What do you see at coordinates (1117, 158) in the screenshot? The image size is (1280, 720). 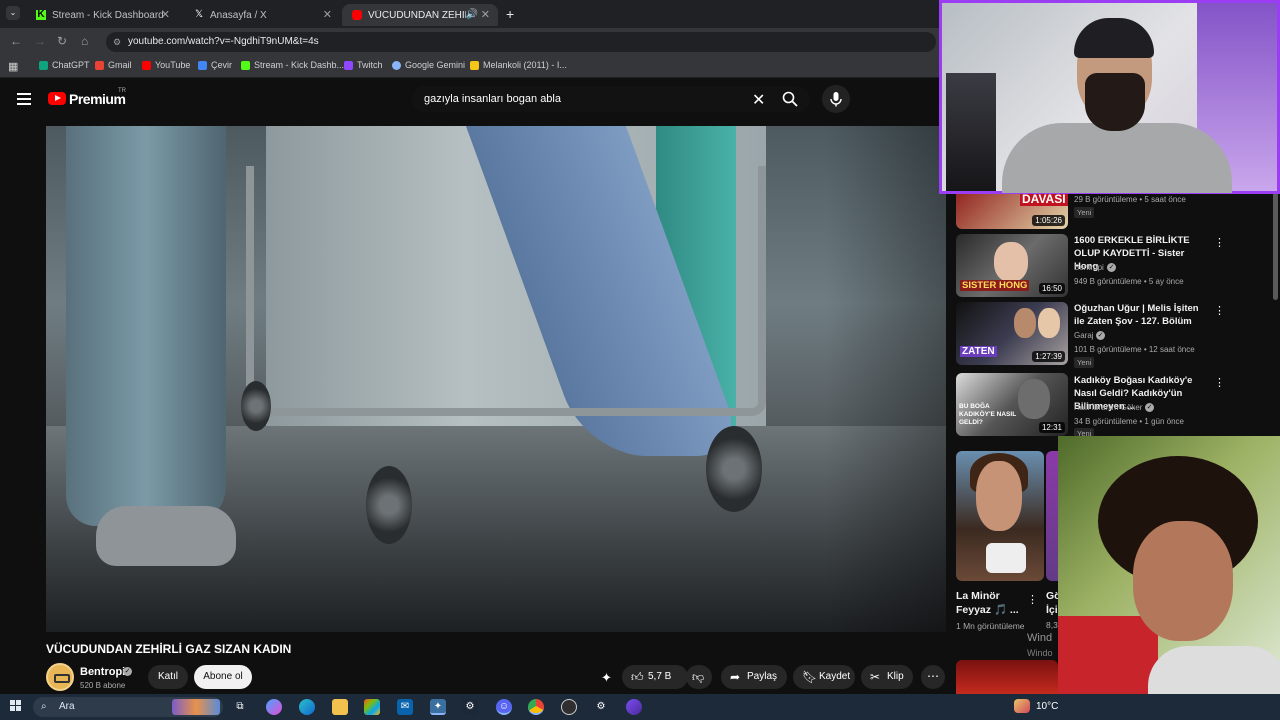 I see `webcam-person-shirt` at bounding box center [1117, 158].